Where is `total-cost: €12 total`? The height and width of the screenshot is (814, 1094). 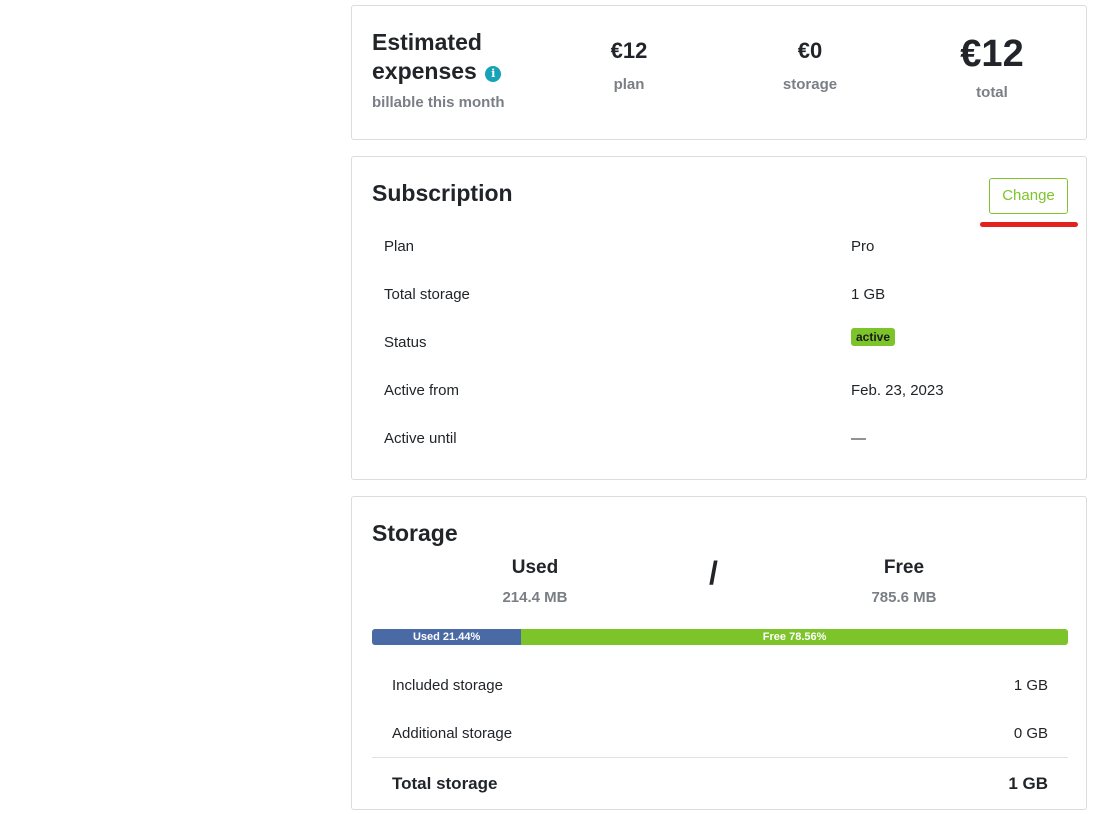
total-cost: €12 total is located at coordinates (992, 66).